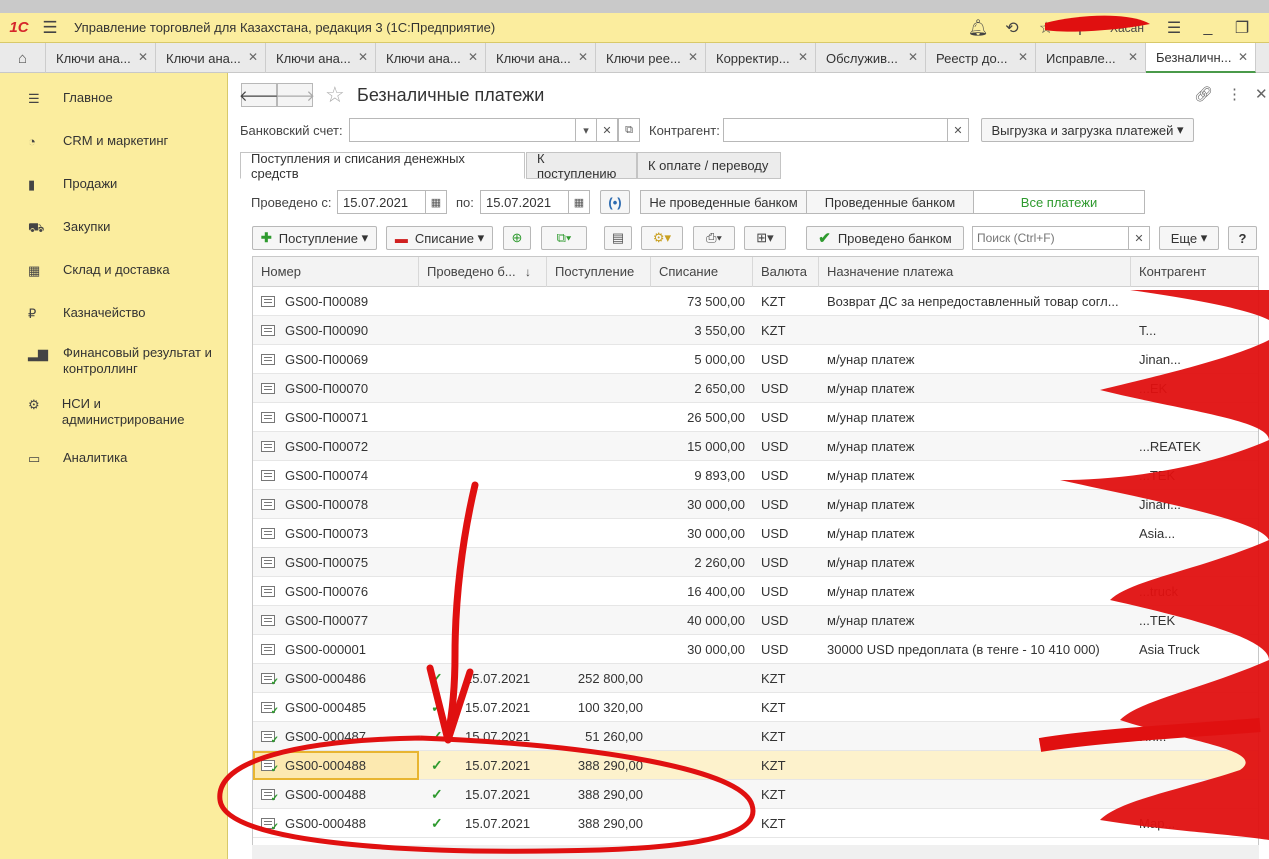  What do you see at coordinates (295, 95) in the screenshot?
I see `forward-button: 🡒` at bounding box center [295, 95].